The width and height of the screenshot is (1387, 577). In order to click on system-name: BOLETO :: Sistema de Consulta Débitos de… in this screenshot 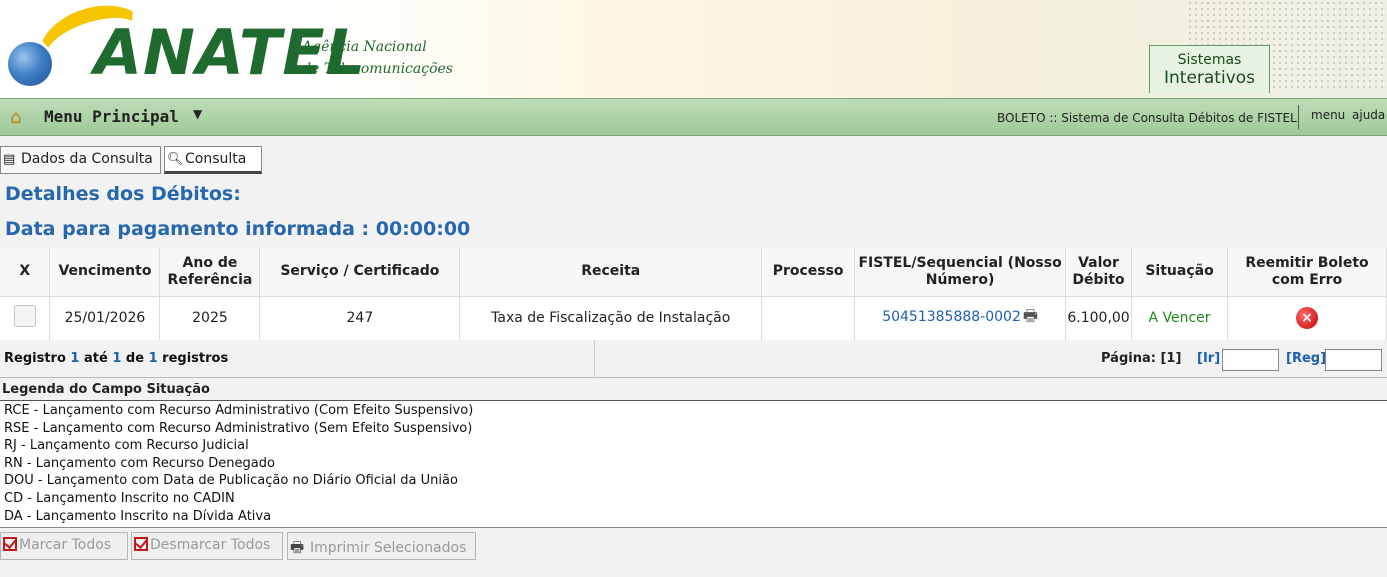, I will do `click(1147, 118)`.